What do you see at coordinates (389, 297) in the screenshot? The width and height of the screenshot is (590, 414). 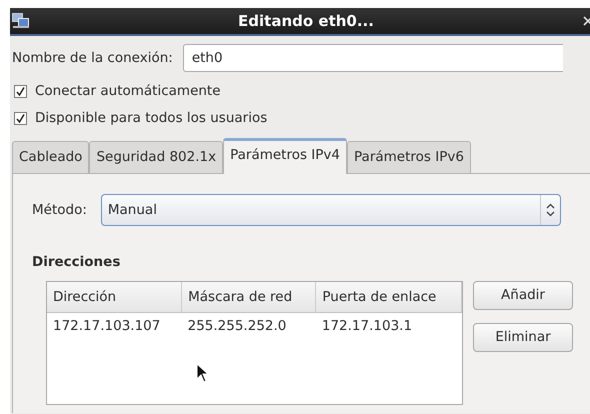 I see `column-header: Puerta de enlace` at bounding box center [389, 297].